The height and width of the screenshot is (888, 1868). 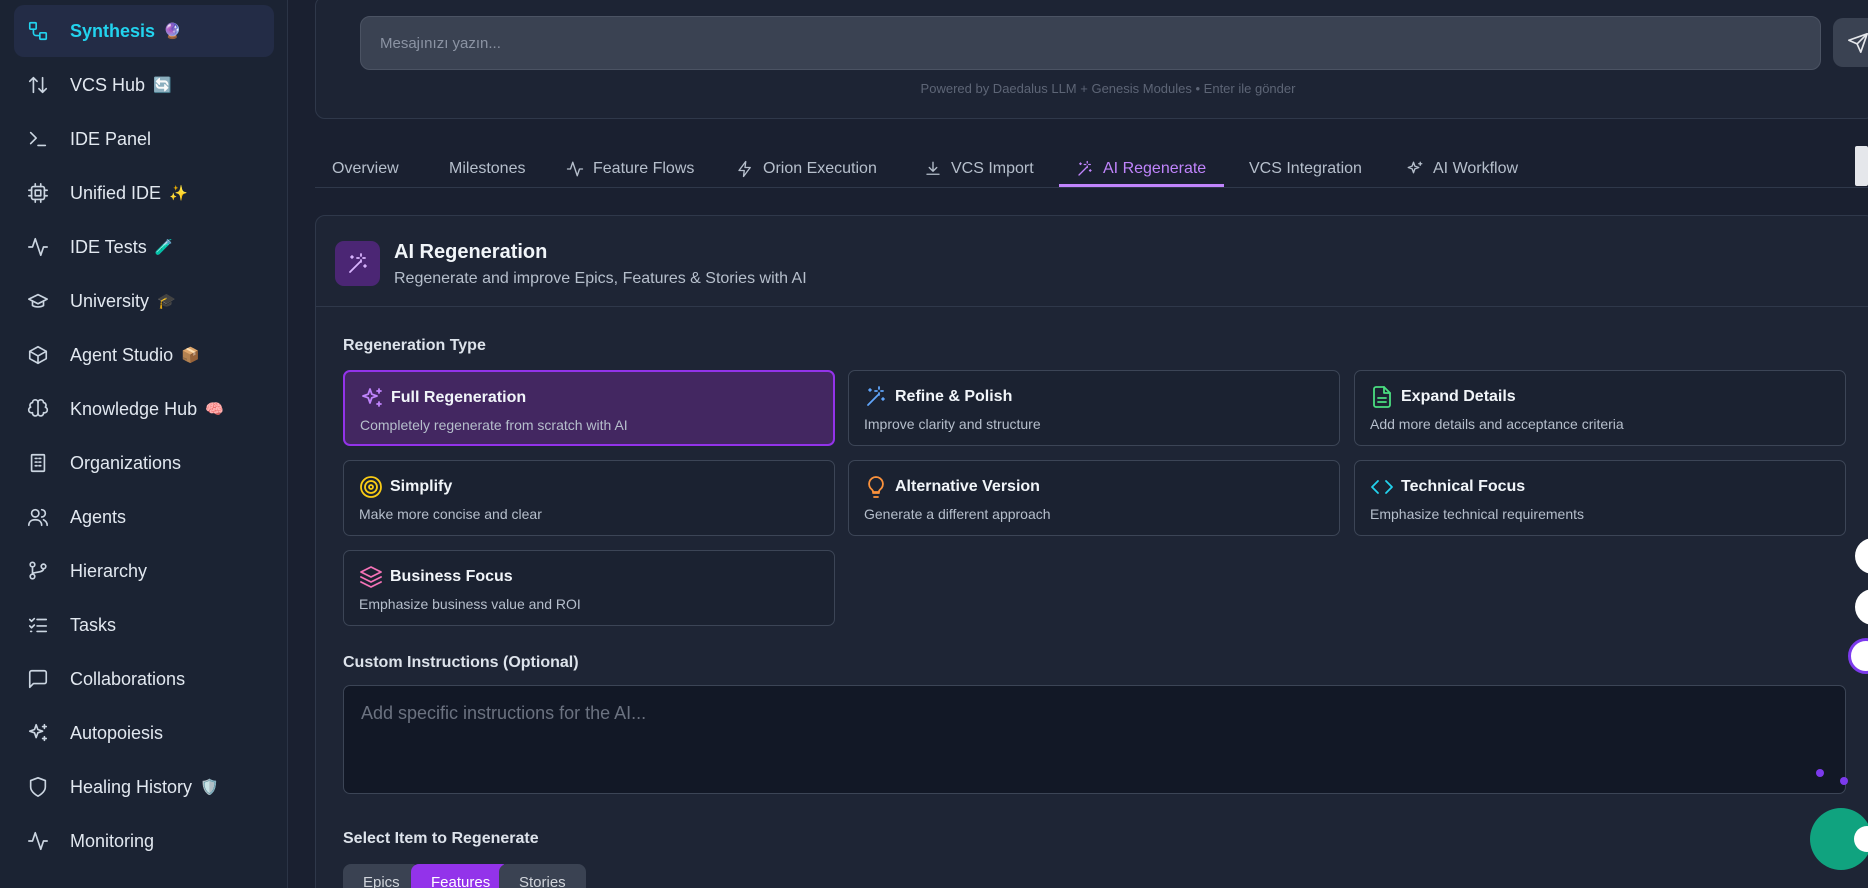 What do you see at coordinates (744, 169) in the screenshot?
I see `zap-icon` at bounding box center [744, 169].